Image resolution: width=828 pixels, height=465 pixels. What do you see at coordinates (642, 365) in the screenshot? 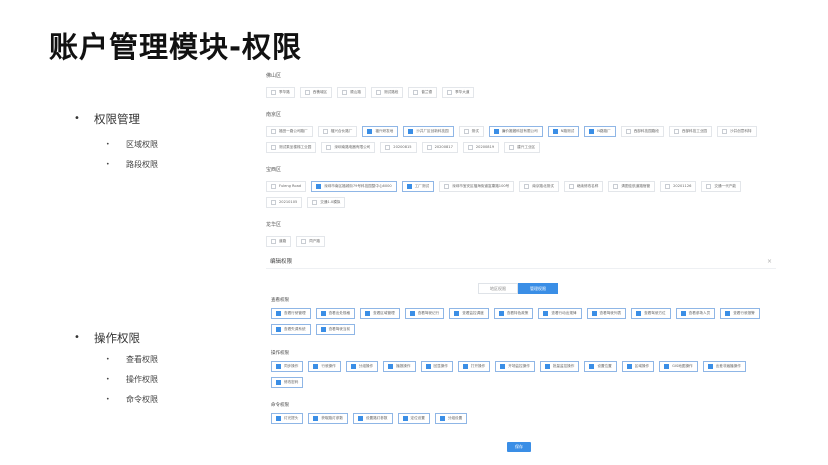
I see `checkbox-label: 区域操作` at bounding box center [642, 365].